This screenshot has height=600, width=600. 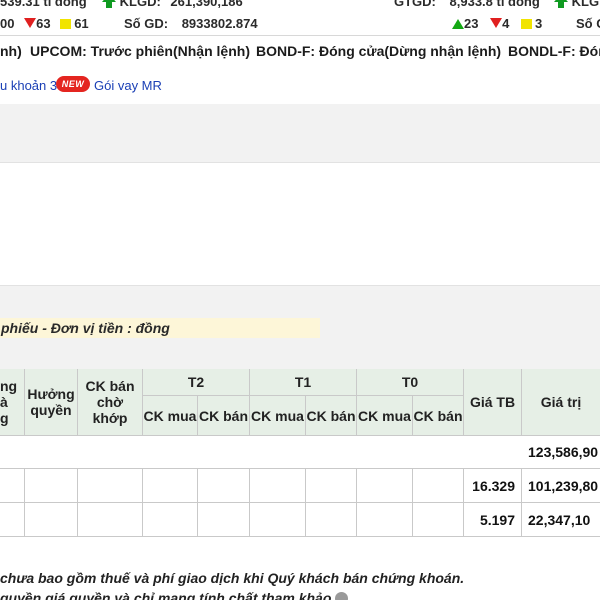 I want to click on account-link: u khoản 3, so click(x=28, y=85).